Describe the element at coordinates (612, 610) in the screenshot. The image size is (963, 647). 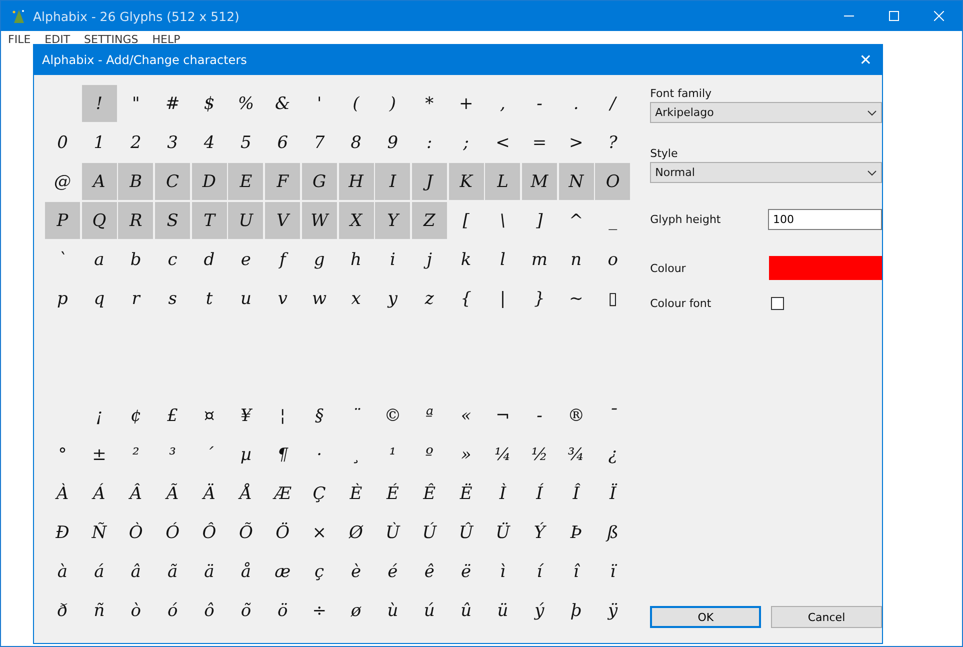
I see `glyph-cell: ÿ` at that location.